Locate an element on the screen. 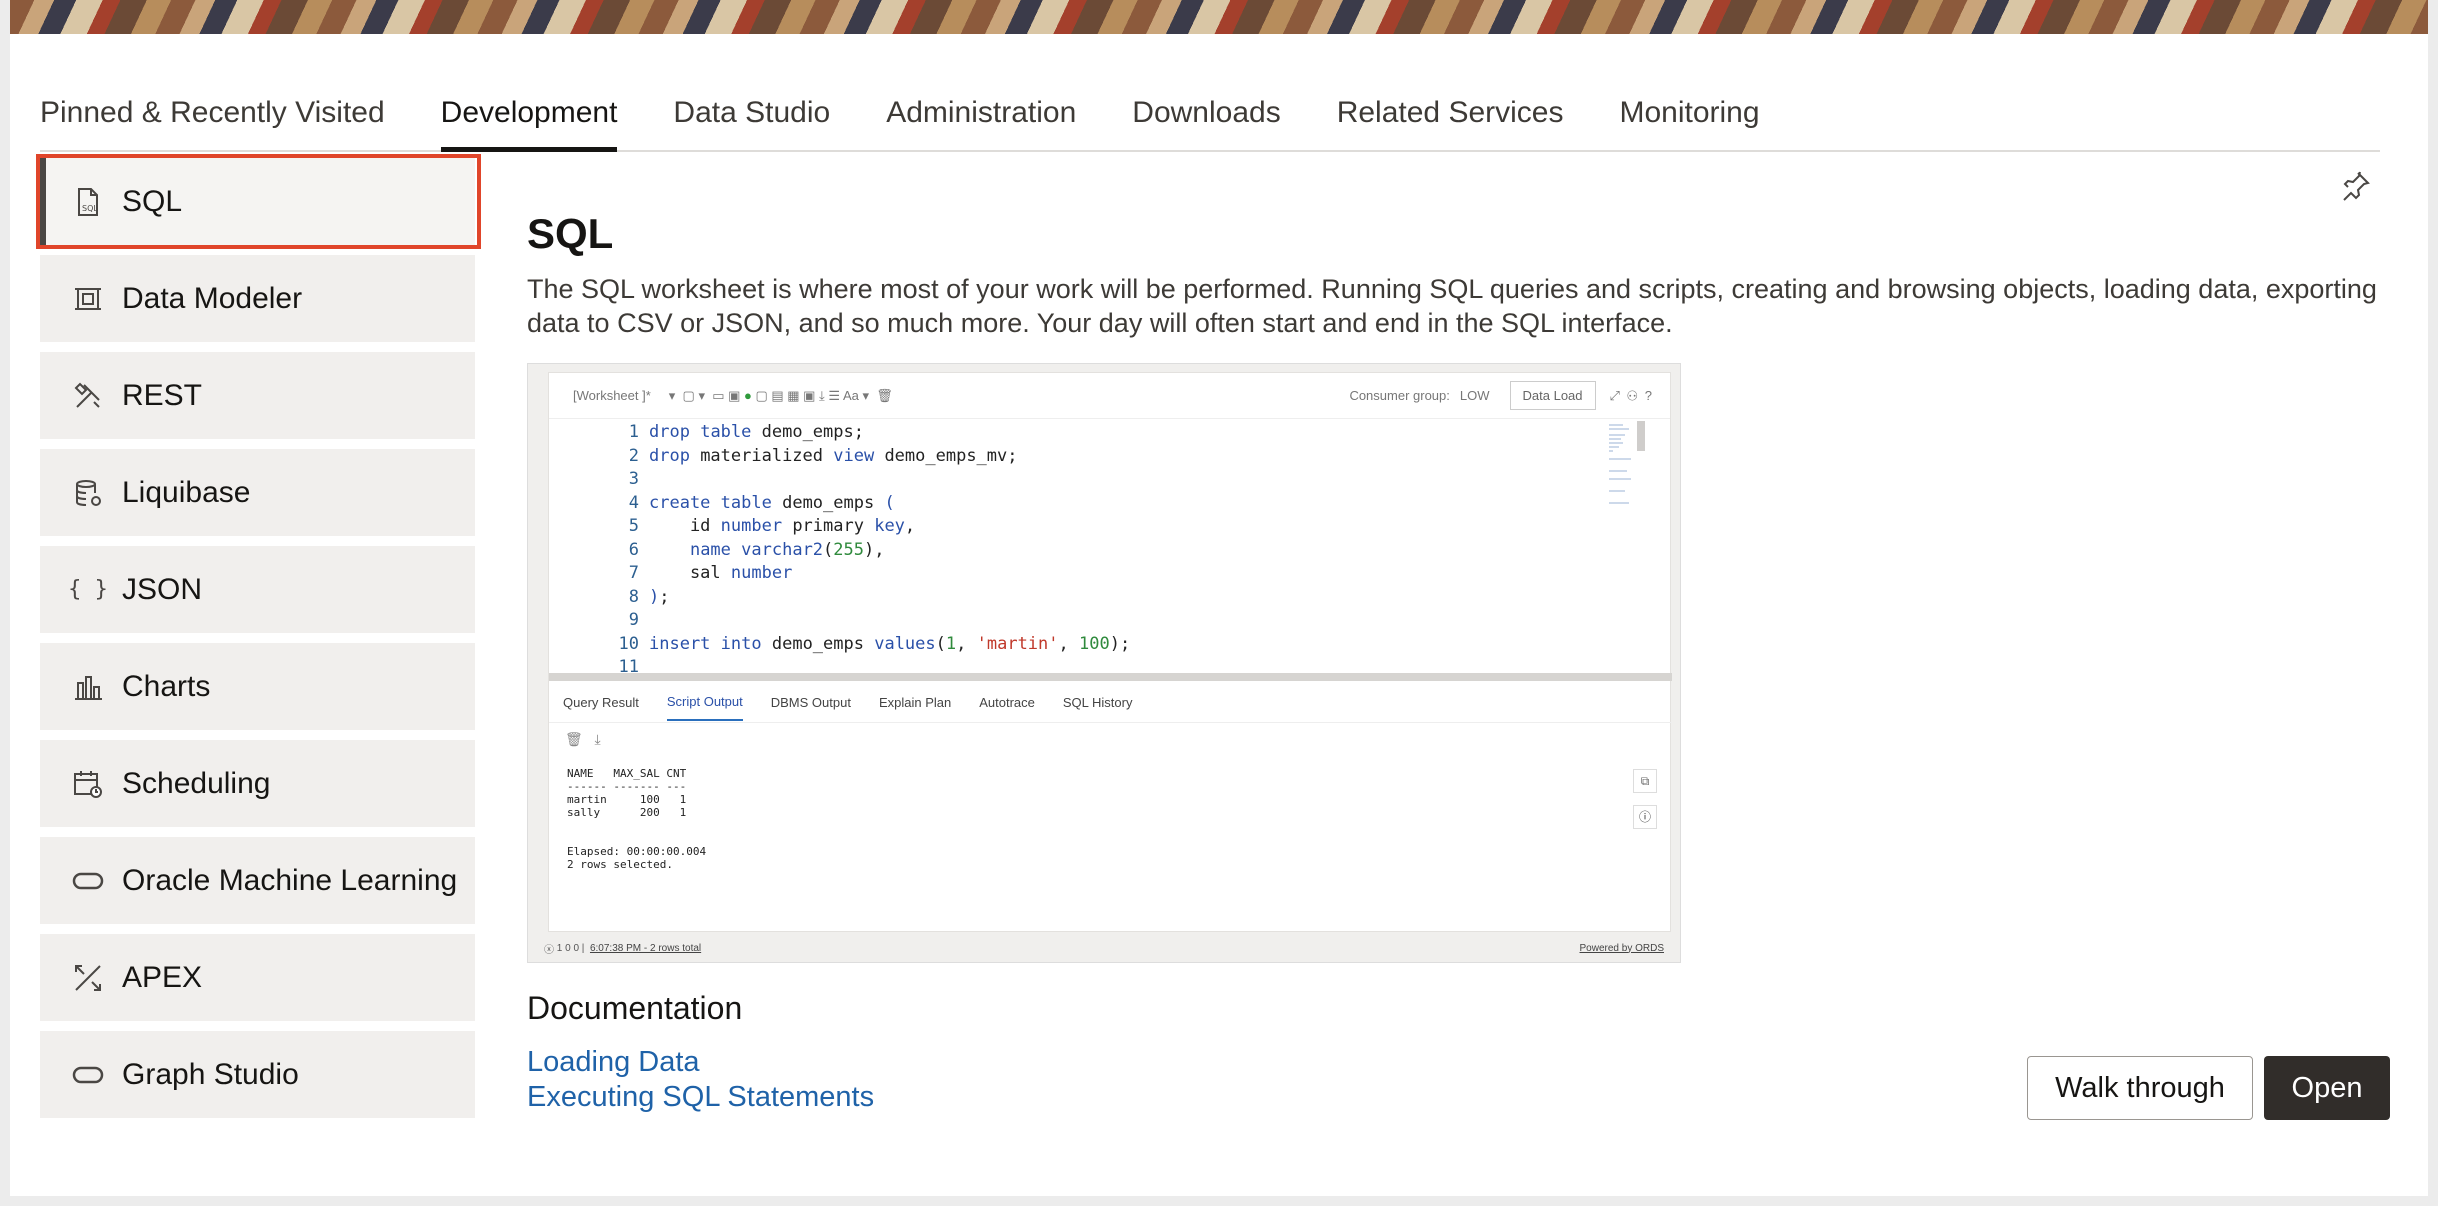  page-title: SQL is located at coordinates (570, 233).